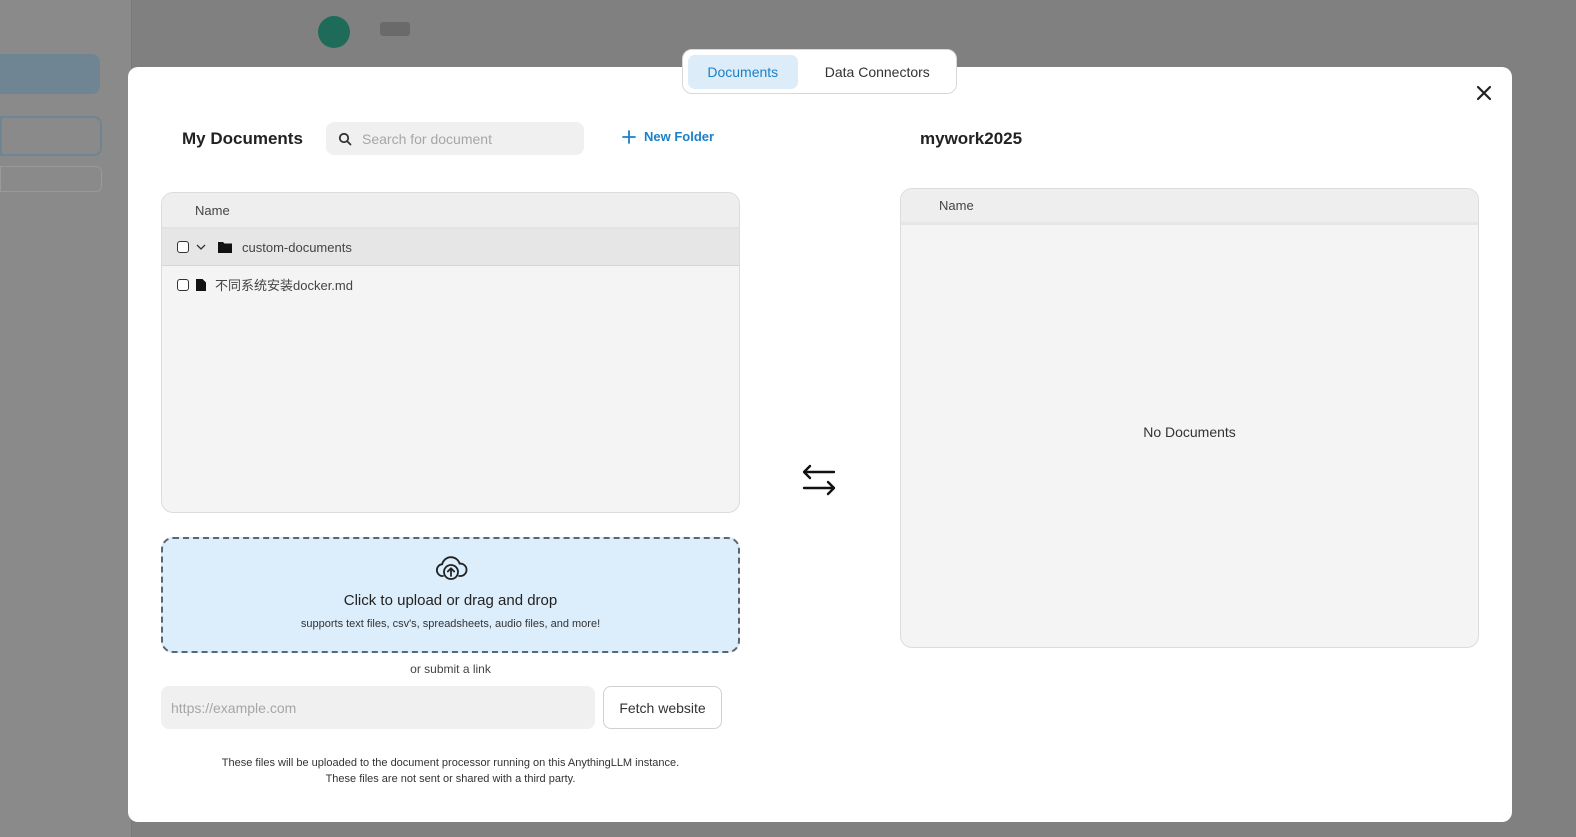 The image size is (1576, 837). What do you see at coordinates (201, 284) in the screenshot?
I see `file-icon` at bounding box center [201, 284].